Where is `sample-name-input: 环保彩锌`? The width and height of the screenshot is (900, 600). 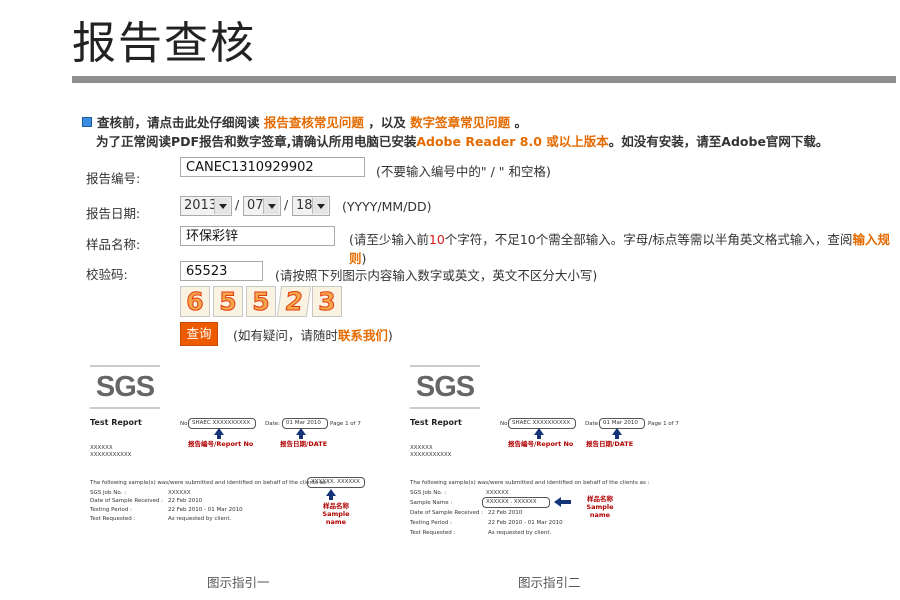
sample-name-input: 环保彩锌 is located at coordinates (257, 236).